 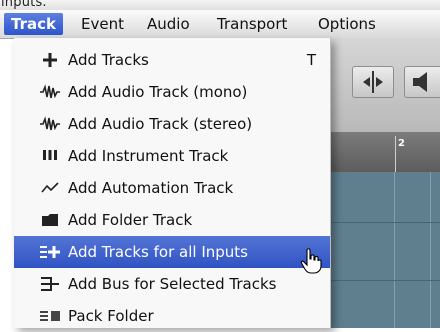 What do you see at coordinates (158, 252) in the screenshot?
I see `menu-item-label: Add Tracks for all Inputs` at bounding box center [158, 252].